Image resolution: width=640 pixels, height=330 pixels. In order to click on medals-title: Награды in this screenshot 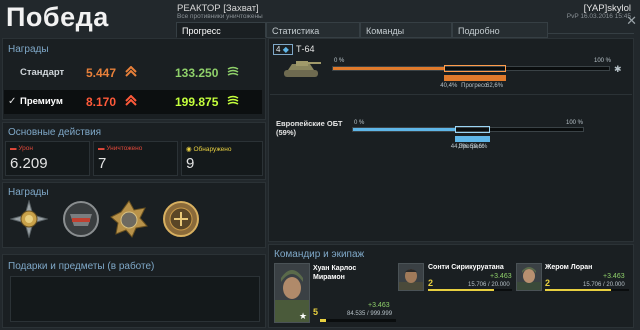, I will do `click(28, 192)`.